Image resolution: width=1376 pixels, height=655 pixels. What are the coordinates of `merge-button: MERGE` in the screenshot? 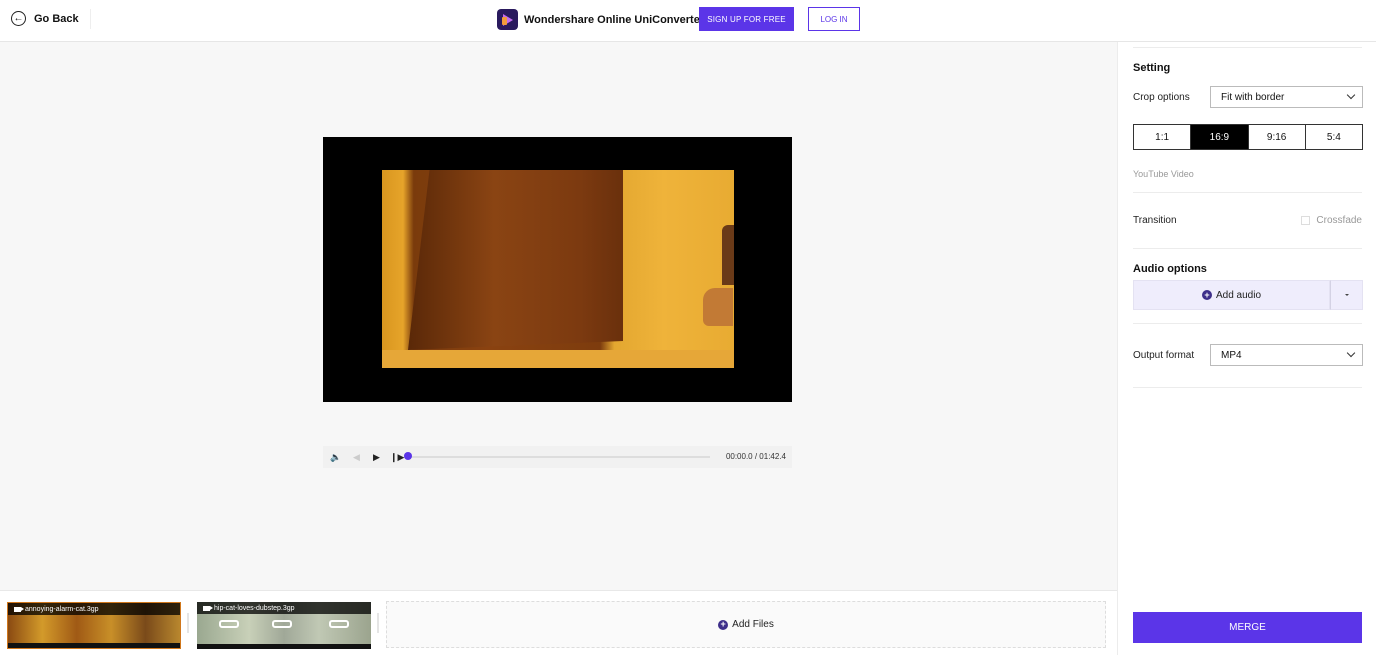 It's located at (1247, 627).